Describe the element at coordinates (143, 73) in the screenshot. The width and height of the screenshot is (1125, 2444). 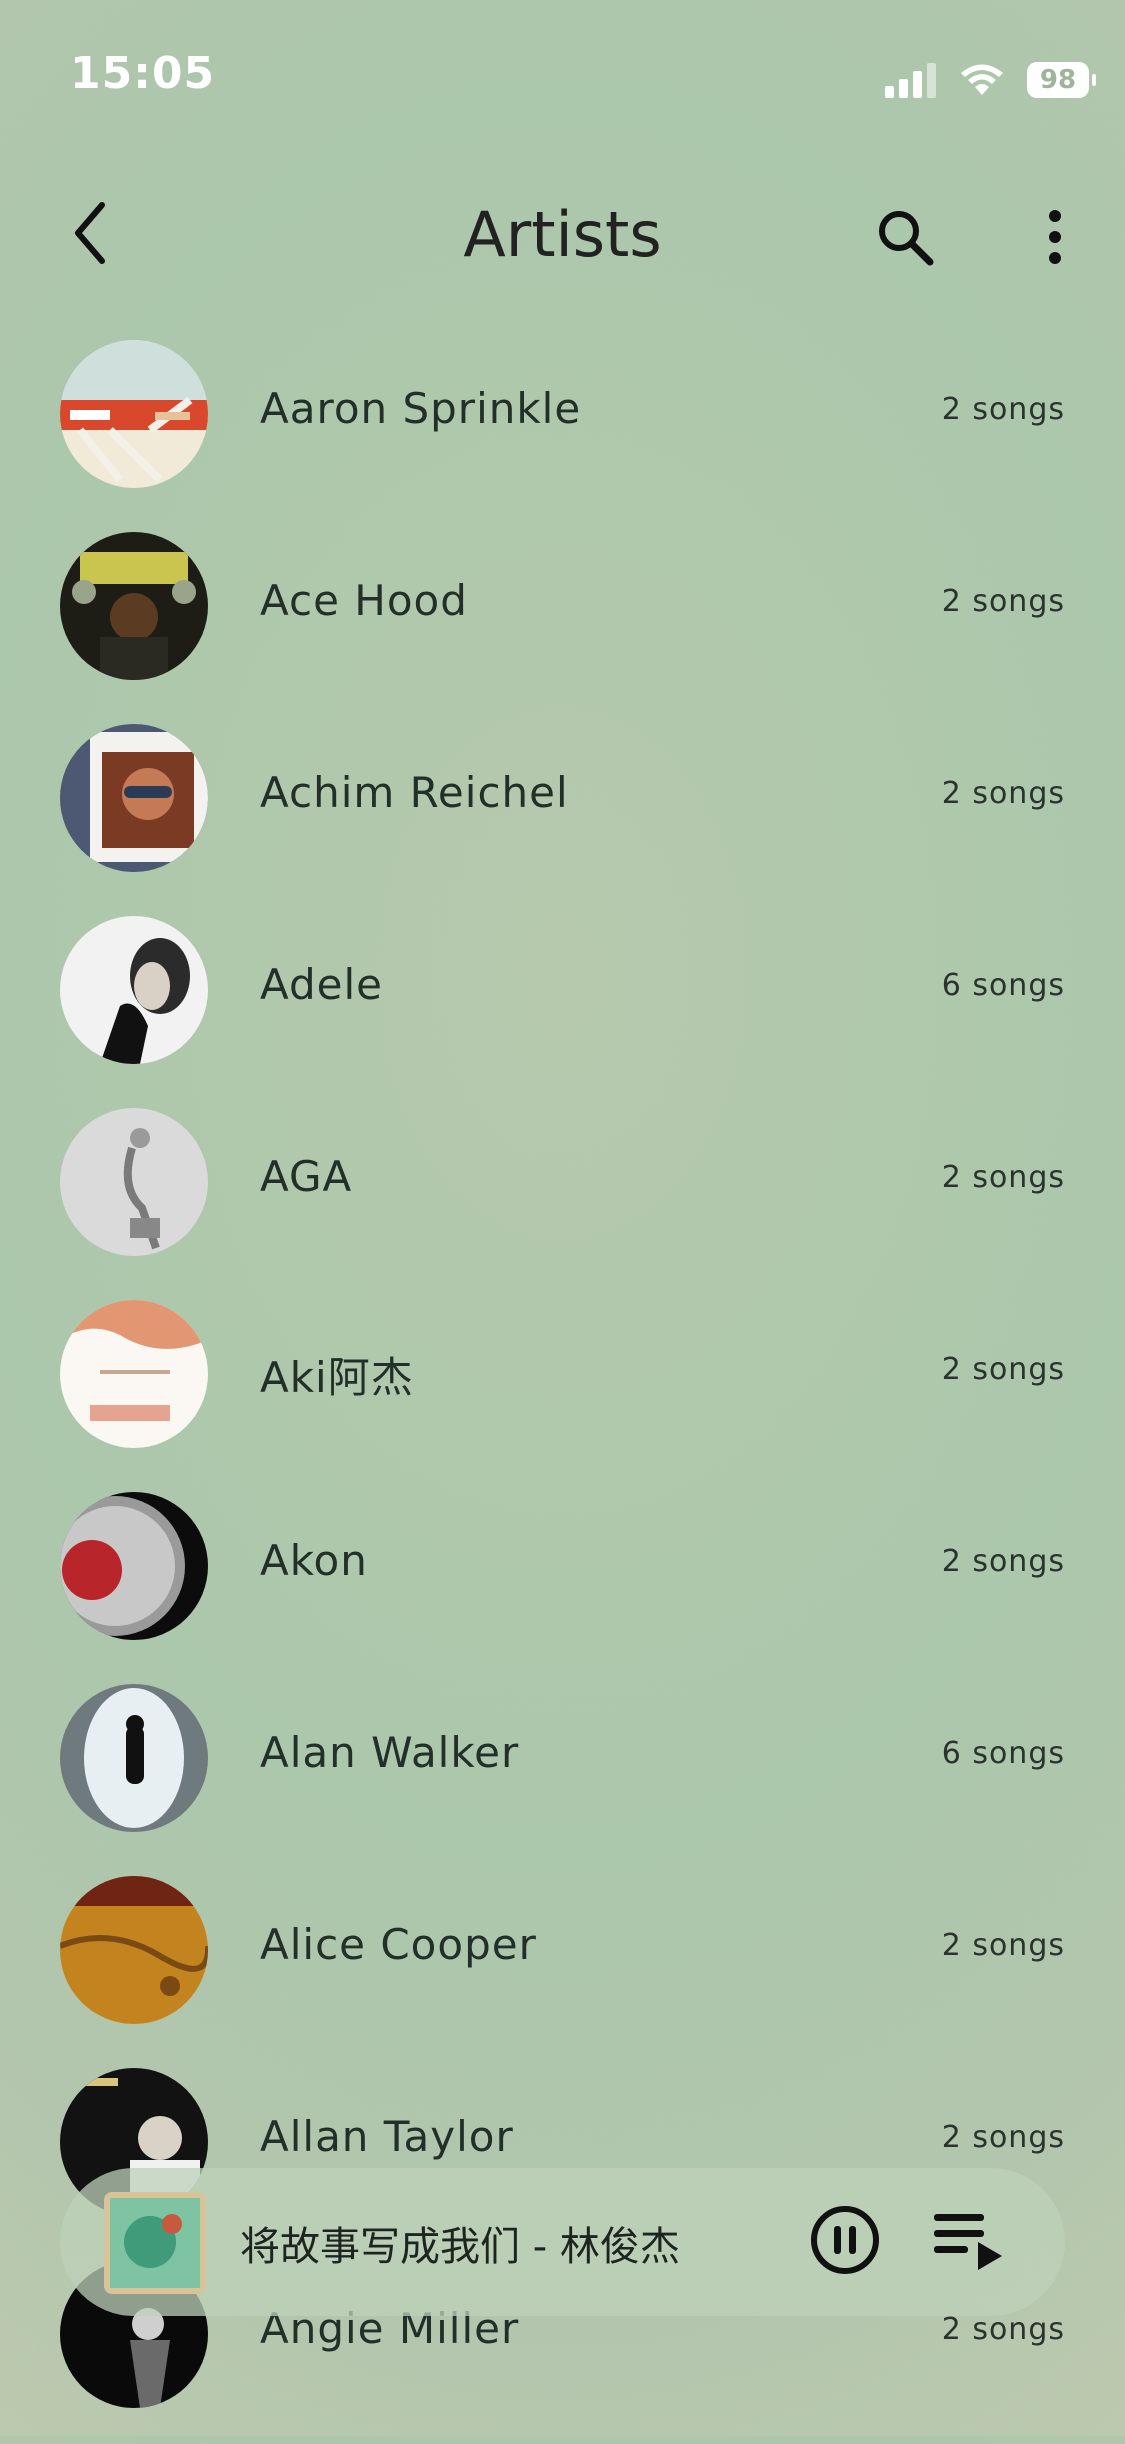
I see `status-time: 15:05` at that location.